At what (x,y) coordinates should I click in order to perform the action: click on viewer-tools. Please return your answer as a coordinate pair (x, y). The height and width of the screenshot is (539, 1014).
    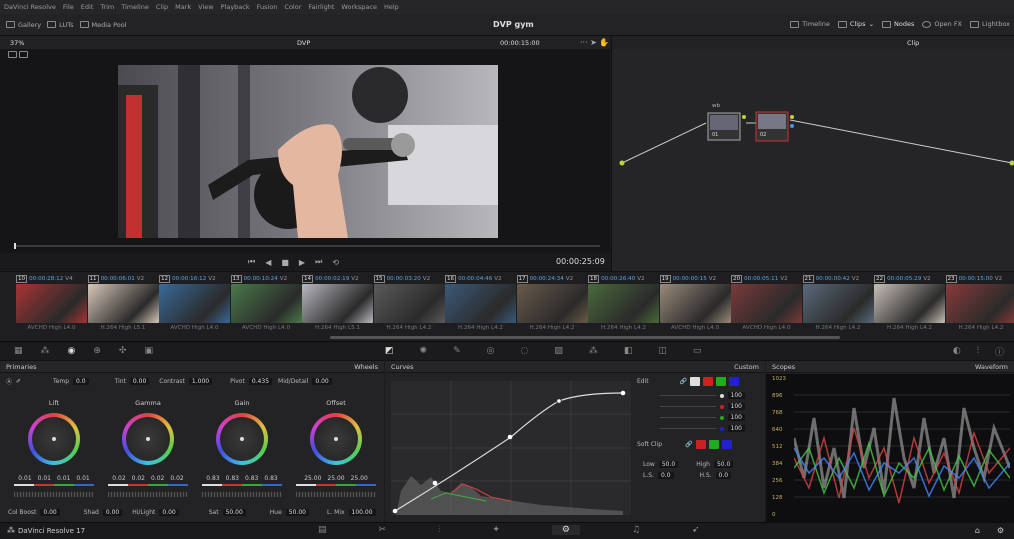
    Looking at the image, I should click on (33, 55).